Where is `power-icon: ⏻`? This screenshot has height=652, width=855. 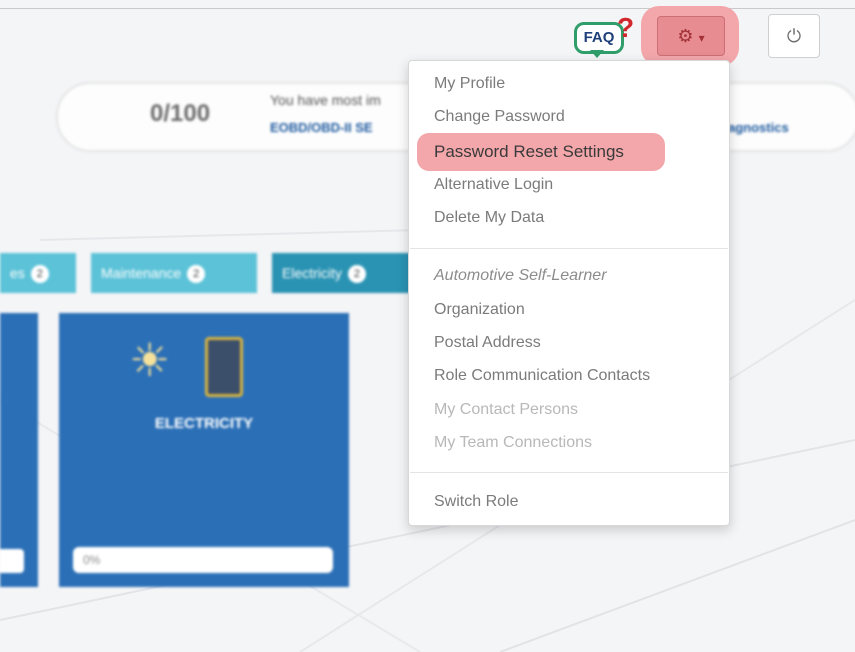
power-icon: ⏻ is located at coordinates (794, 36).